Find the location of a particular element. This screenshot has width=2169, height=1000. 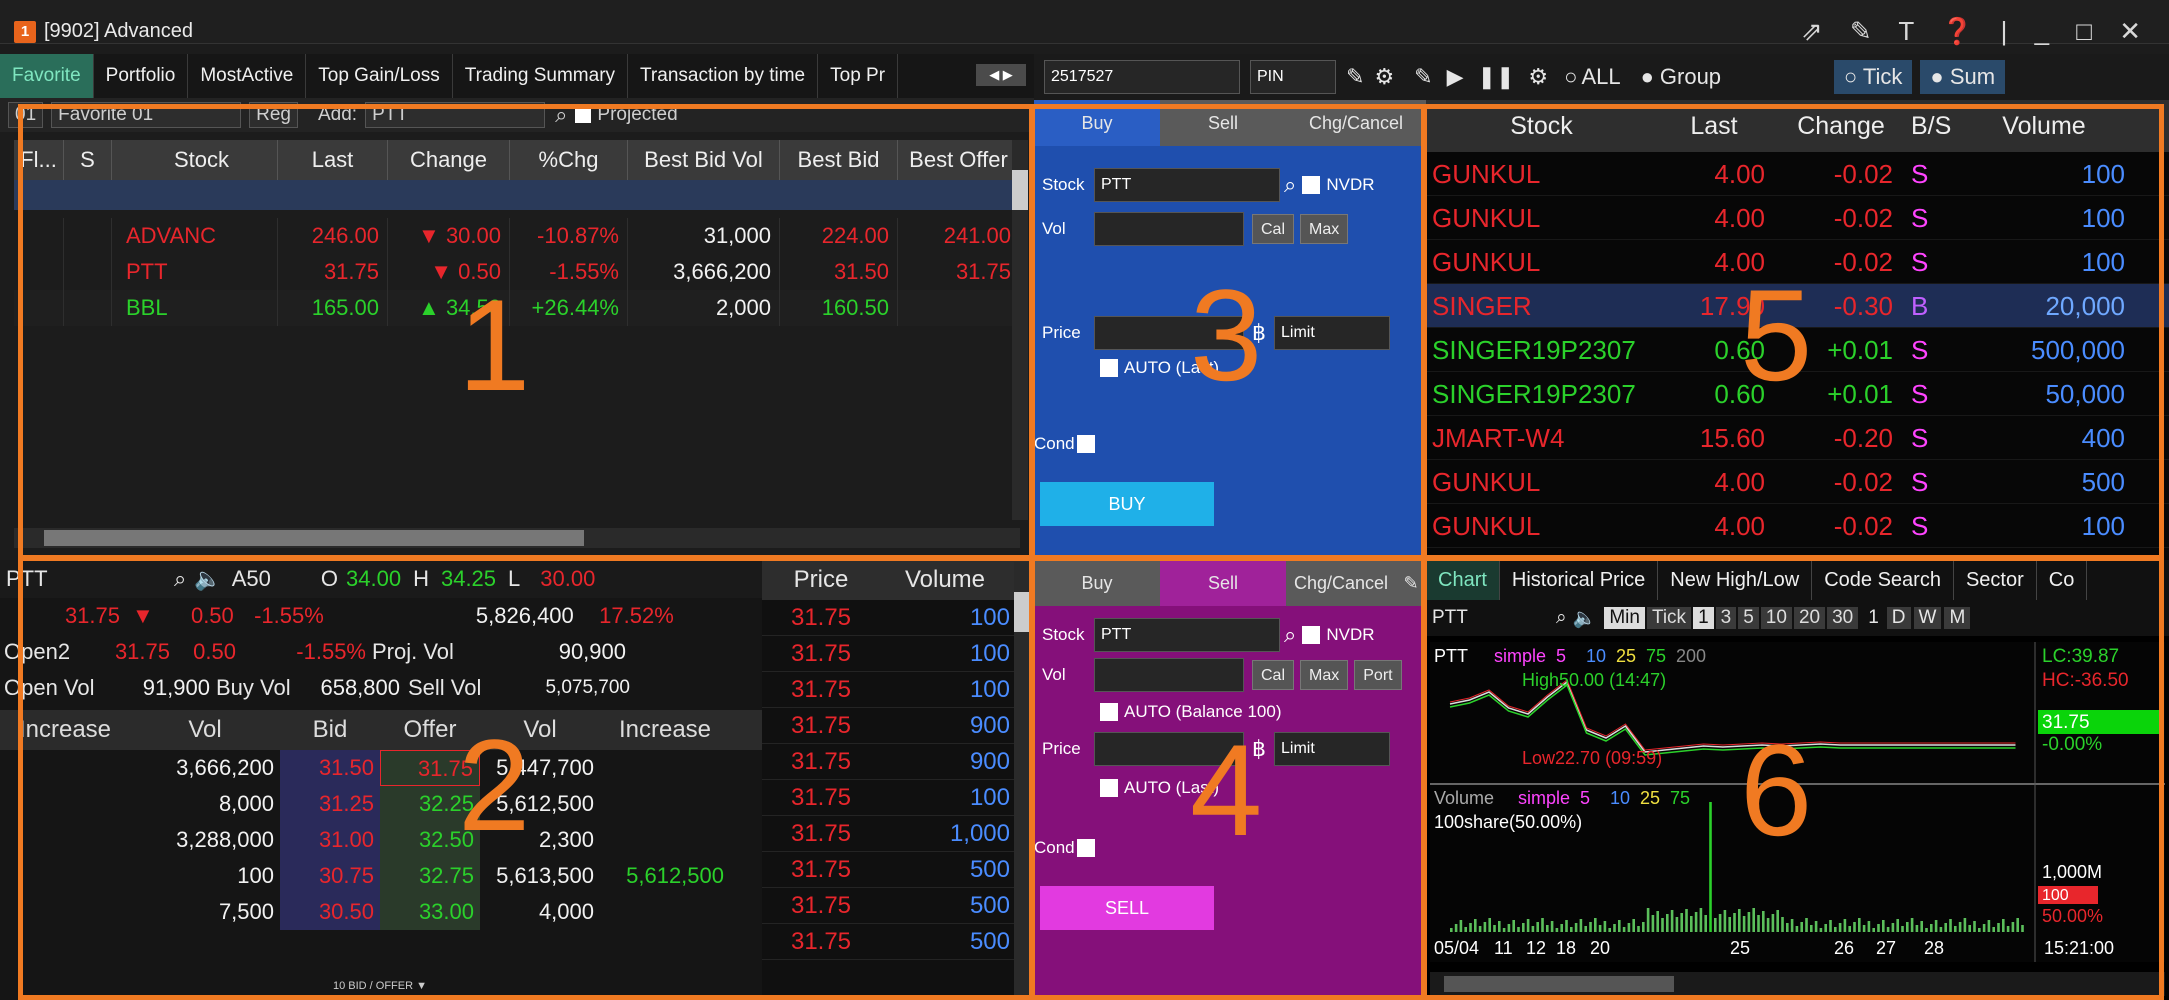

selected-empty-row is located at coordinates (517, 195).